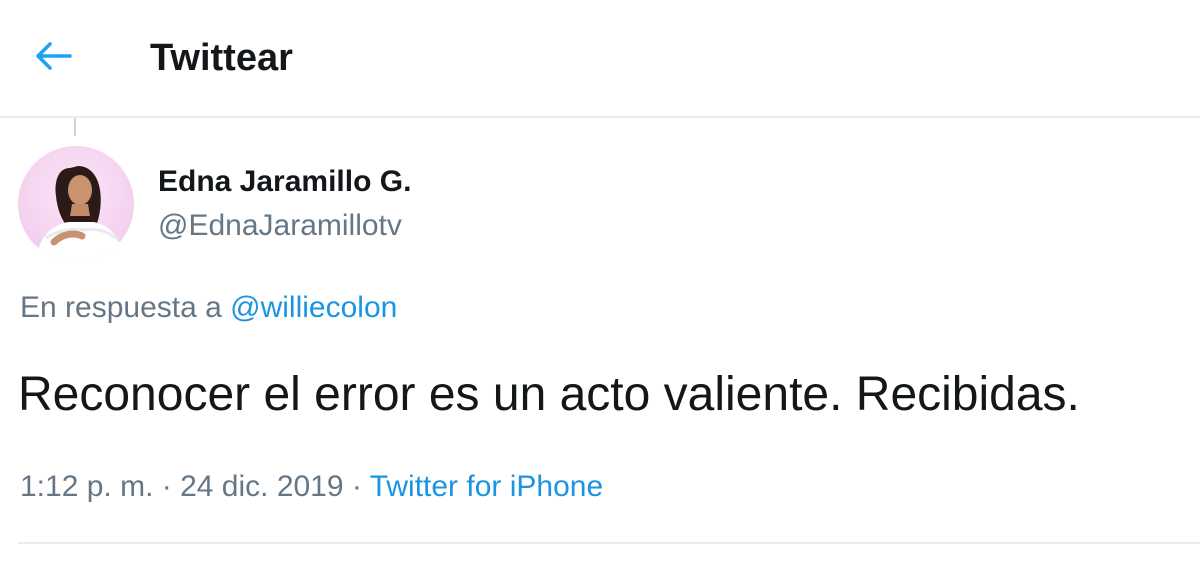  Describe the element at coordinates (86, 486) in the screenshot. I see `tweet-time-link: 1:12 p. m.` at that location.